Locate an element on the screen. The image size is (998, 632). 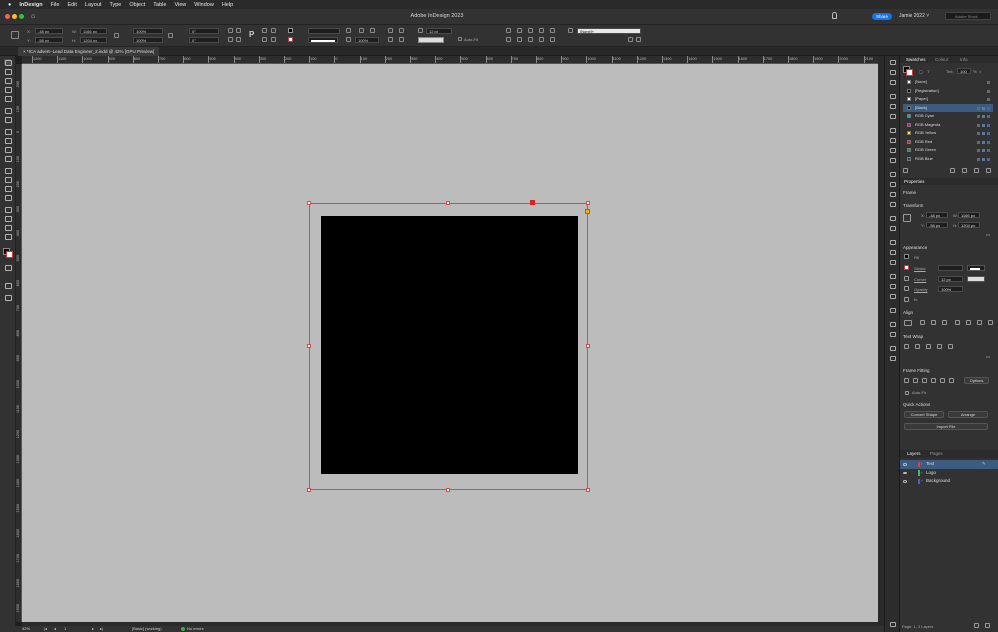
center-content-icon is located at coordinates (530, 30).